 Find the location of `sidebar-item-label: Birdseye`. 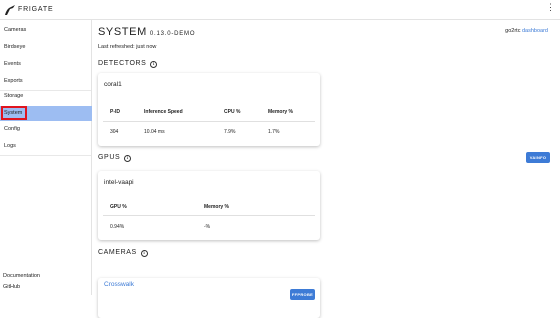

sidebar-item-label: Birdseye is located at coordinates (15, 47).